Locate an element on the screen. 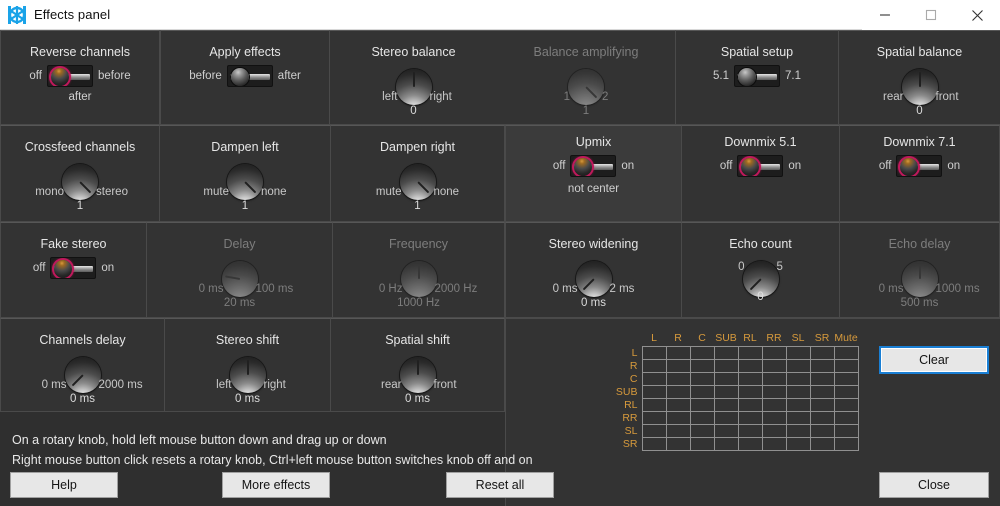 The image size is (1000, 506). toggle-switch-spatial-setup is located at coordinates (757, 76).